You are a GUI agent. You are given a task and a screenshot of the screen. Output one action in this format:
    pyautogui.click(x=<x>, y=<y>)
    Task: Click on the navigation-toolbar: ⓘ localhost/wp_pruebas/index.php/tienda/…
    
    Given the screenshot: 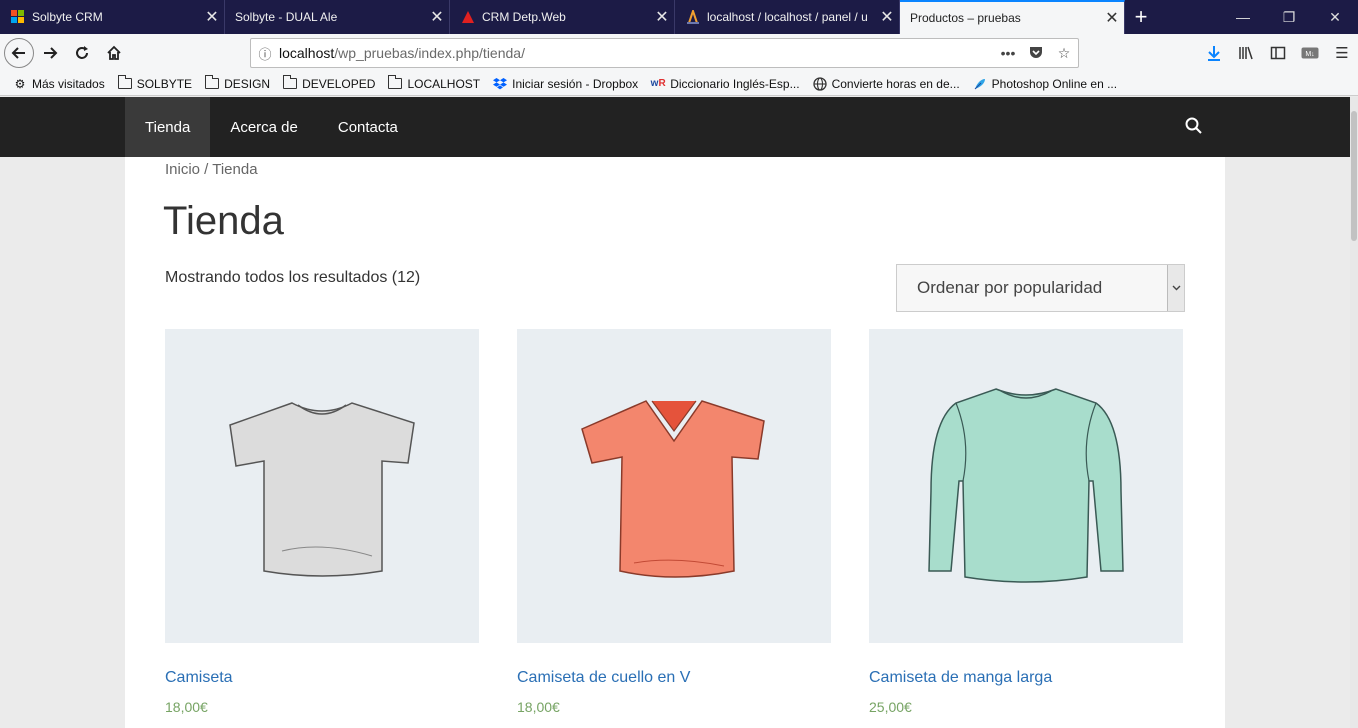 What is the action you would take?
    pyautogui.click(x=679, y=53)
    